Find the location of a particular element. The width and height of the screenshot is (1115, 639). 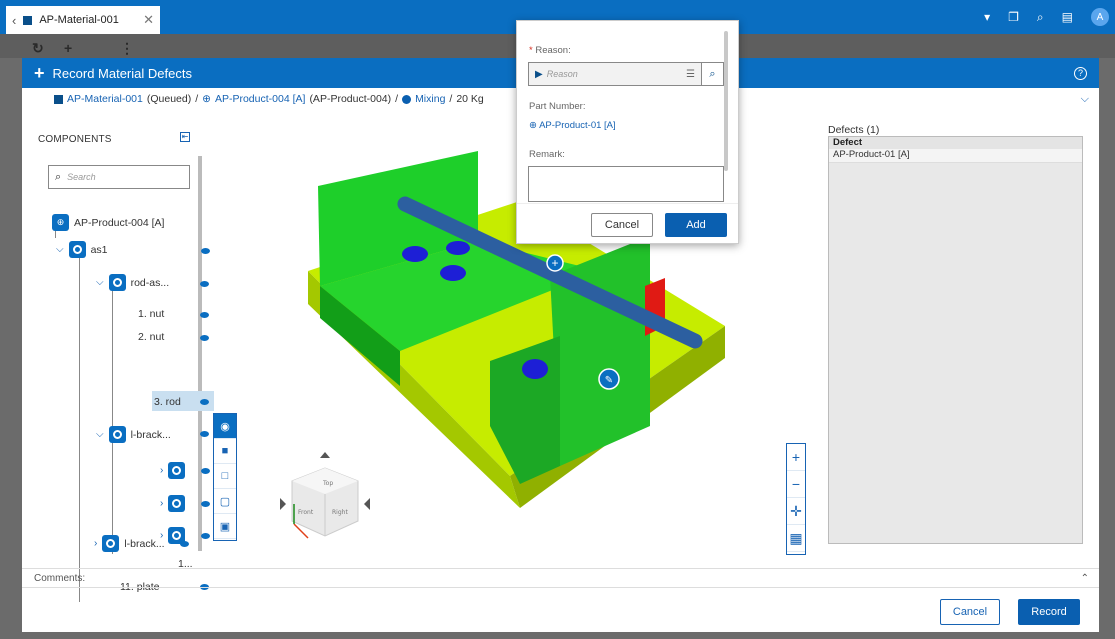

document-tab: ‹ AP-Material-001 ✕ is located at coordinates (83, 20).